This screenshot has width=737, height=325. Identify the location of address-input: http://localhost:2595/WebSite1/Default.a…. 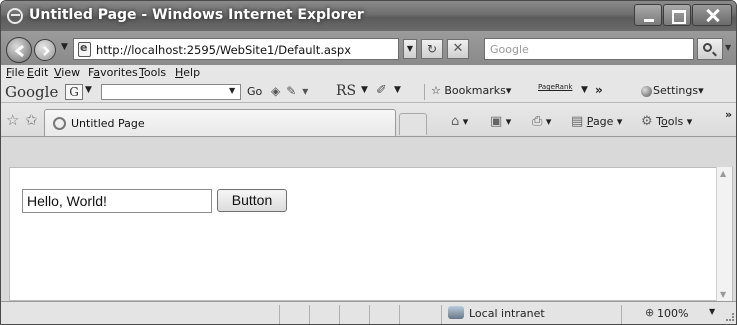
(236, 49).